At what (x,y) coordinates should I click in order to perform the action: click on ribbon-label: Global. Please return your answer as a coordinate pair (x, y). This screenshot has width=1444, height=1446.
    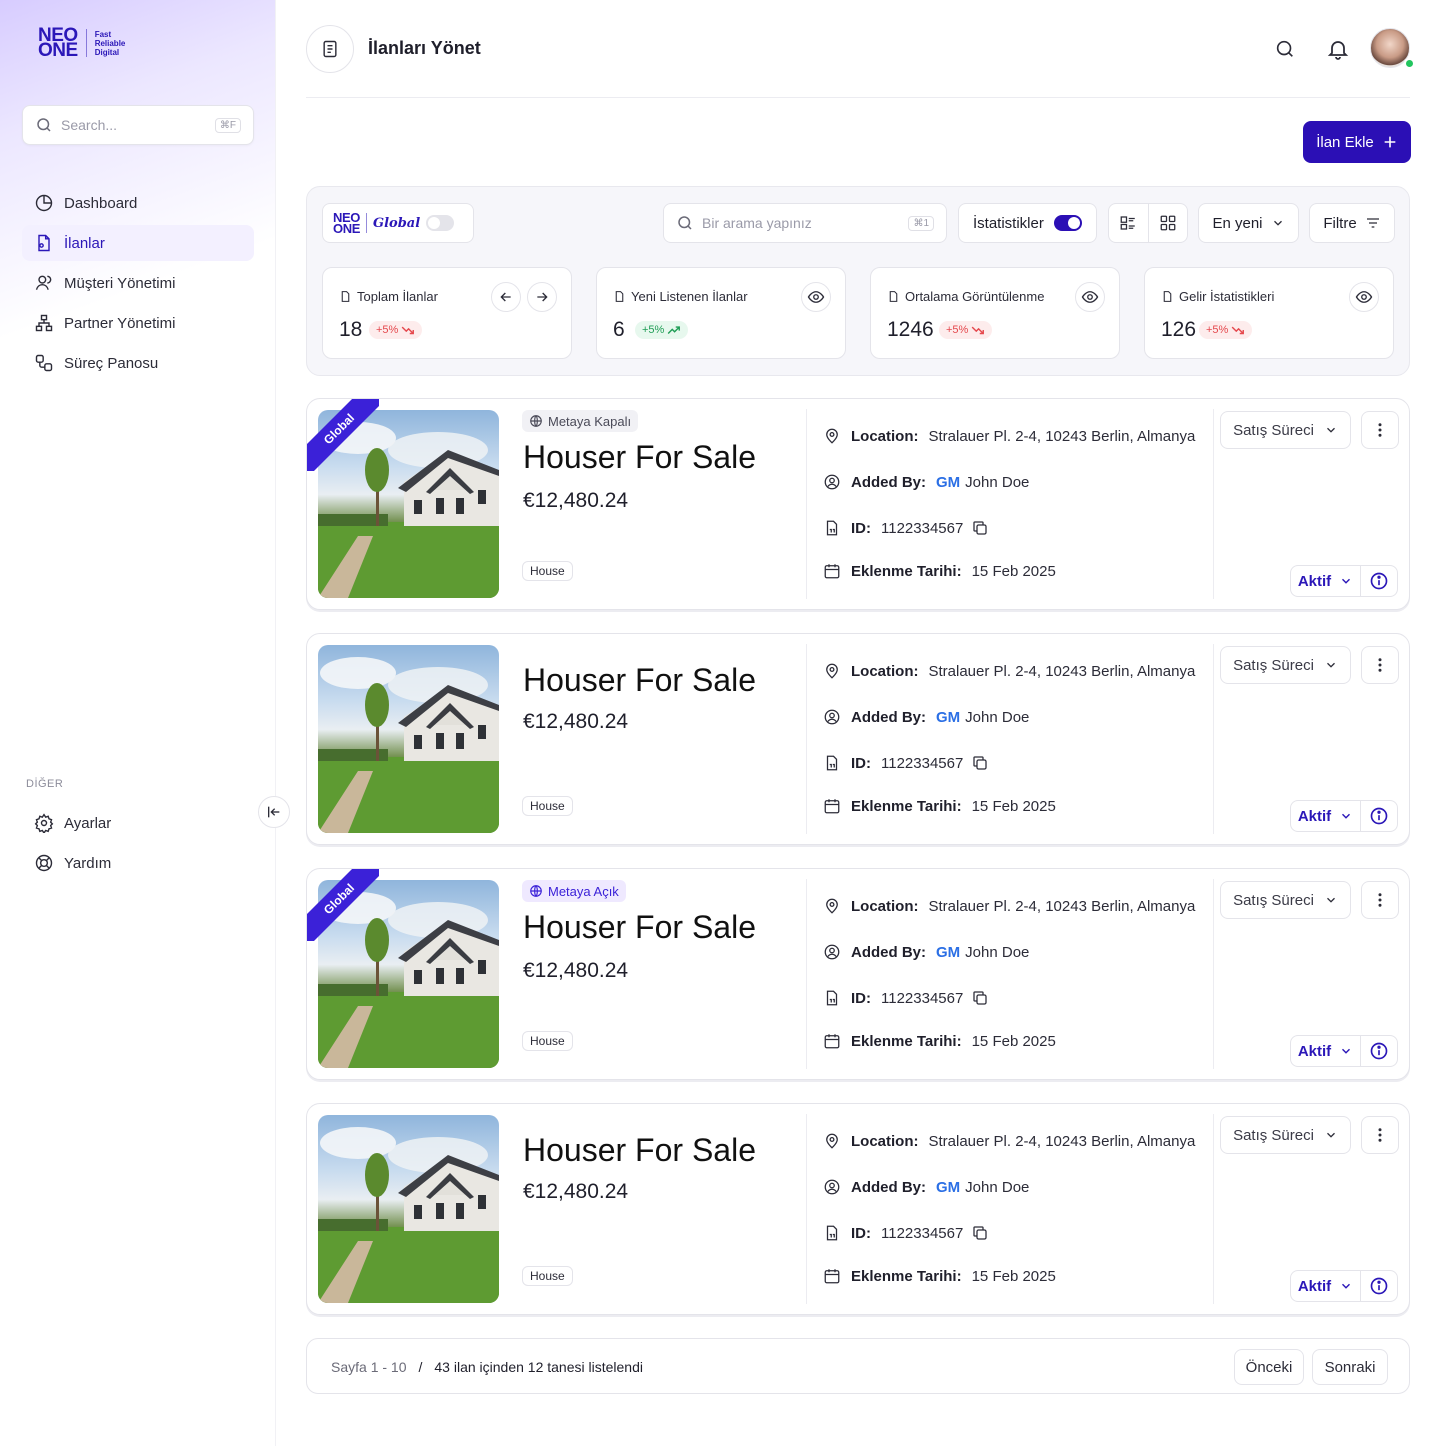
    Looking at the image, I should click on (343, 905).